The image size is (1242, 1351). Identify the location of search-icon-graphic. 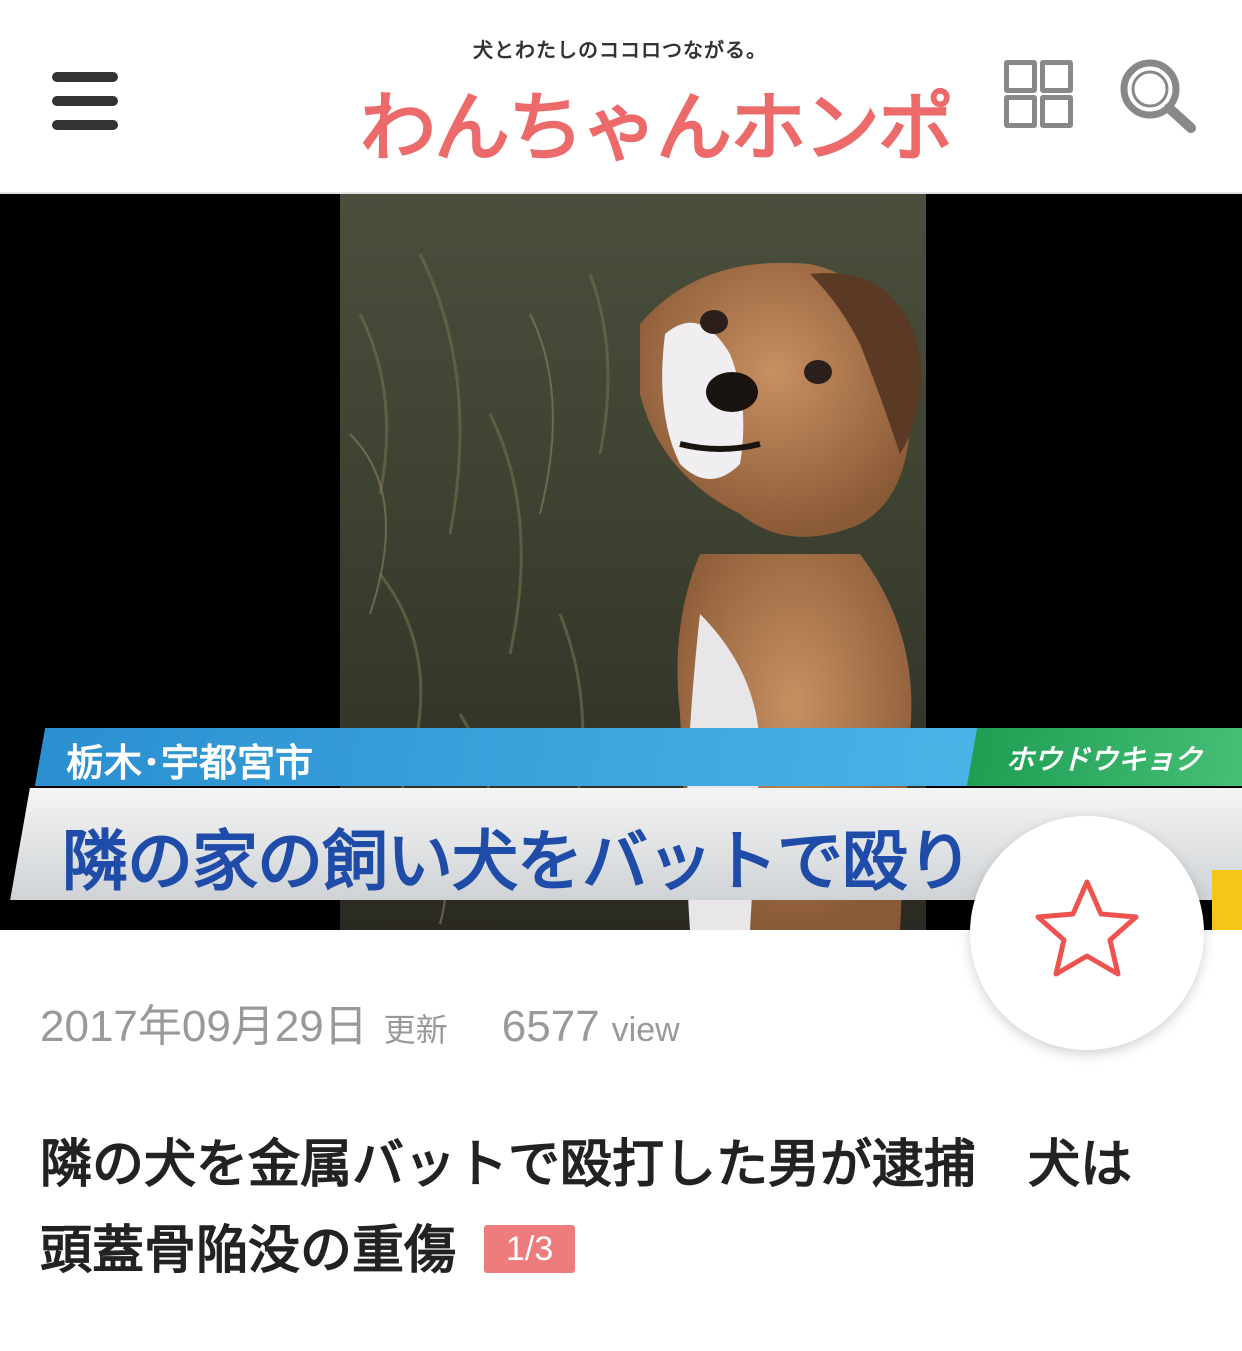
(1158, 96).